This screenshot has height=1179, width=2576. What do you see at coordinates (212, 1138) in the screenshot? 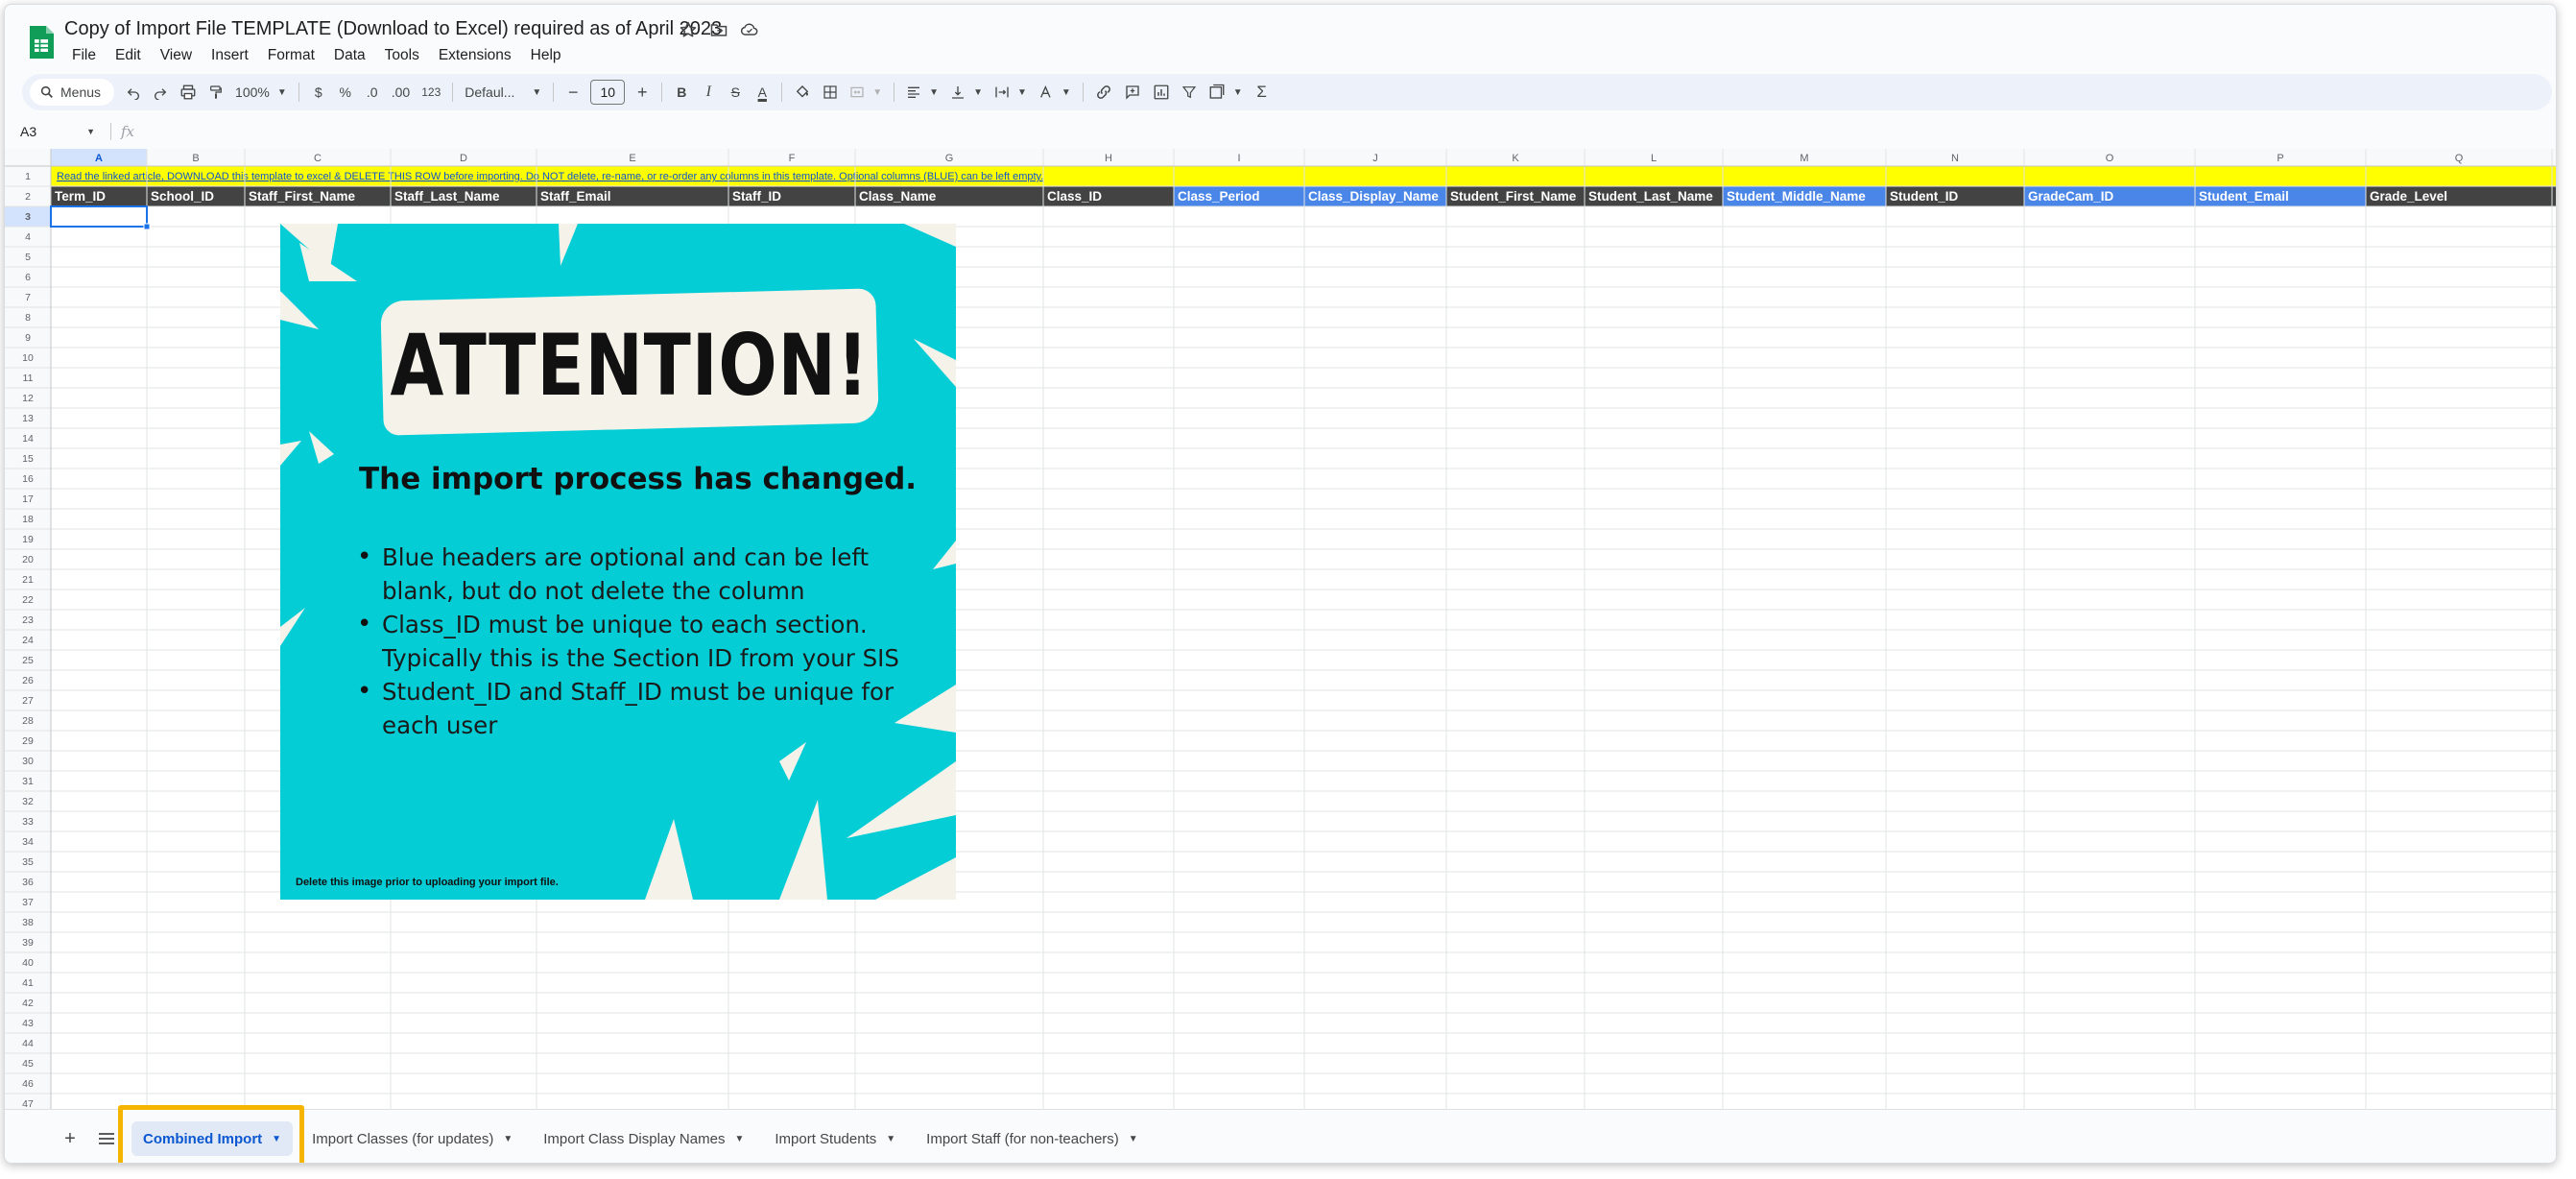
I see `sheet-tab-combined-import: Combined Import ▼` at bounding box center [212, 1138].